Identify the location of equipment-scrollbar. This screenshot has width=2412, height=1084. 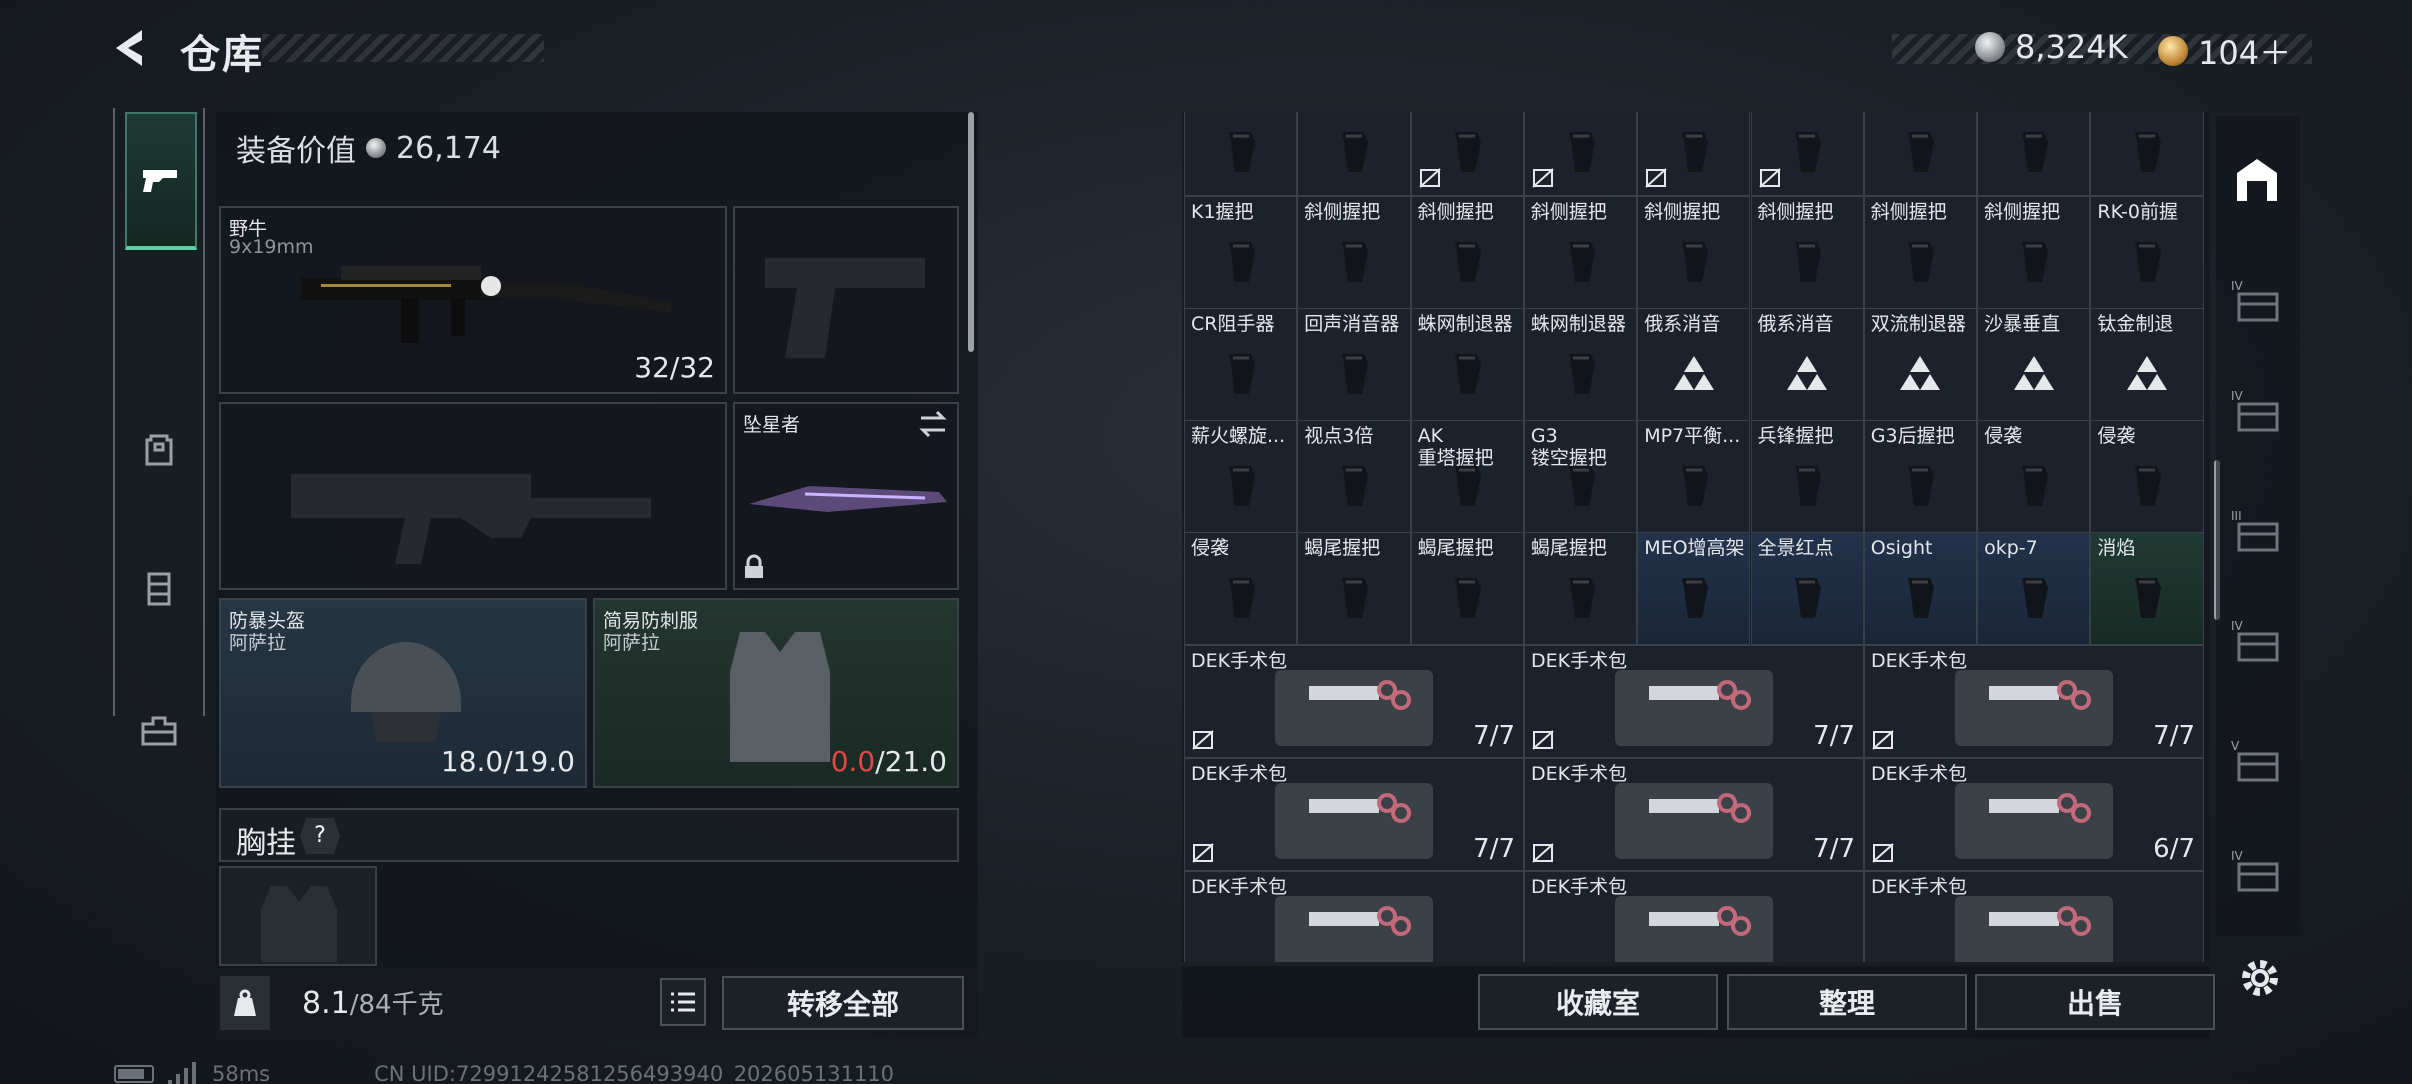
(971, 232).